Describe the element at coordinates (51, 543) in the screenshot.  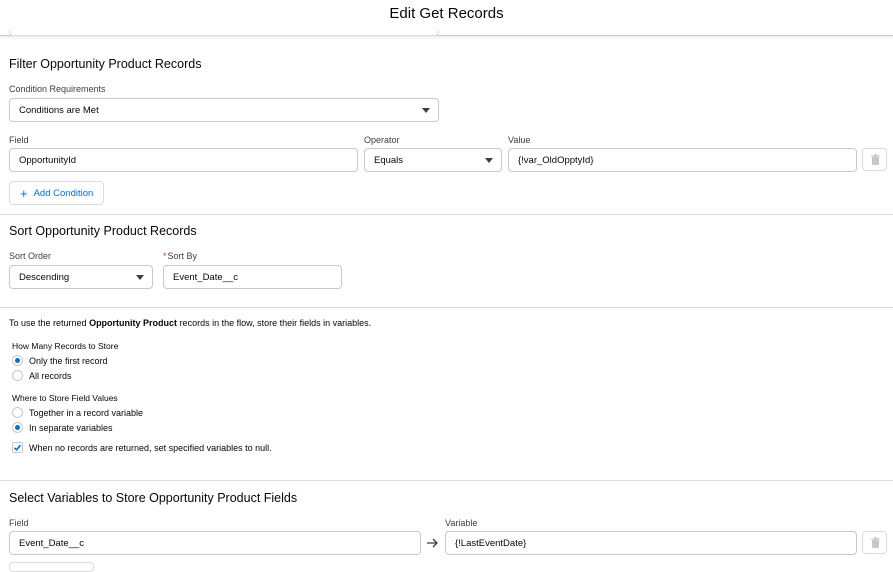
I see `variables-field-value: Event_Date__c` at that location.